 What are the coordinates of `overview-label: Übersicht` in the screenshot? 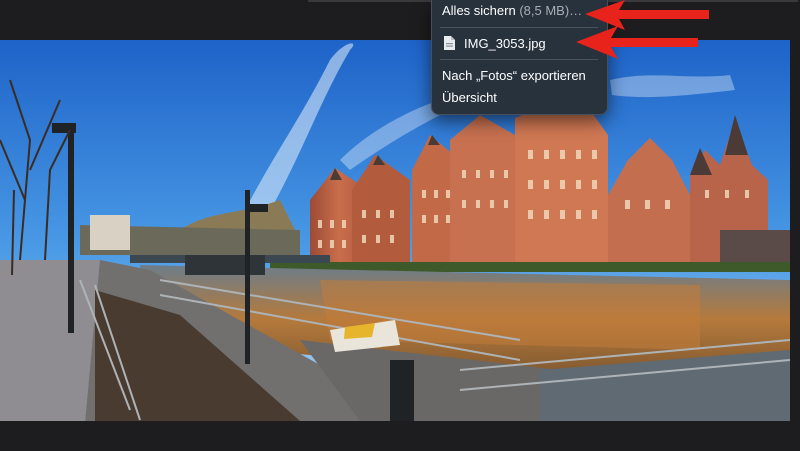 It's located at (469, 97).